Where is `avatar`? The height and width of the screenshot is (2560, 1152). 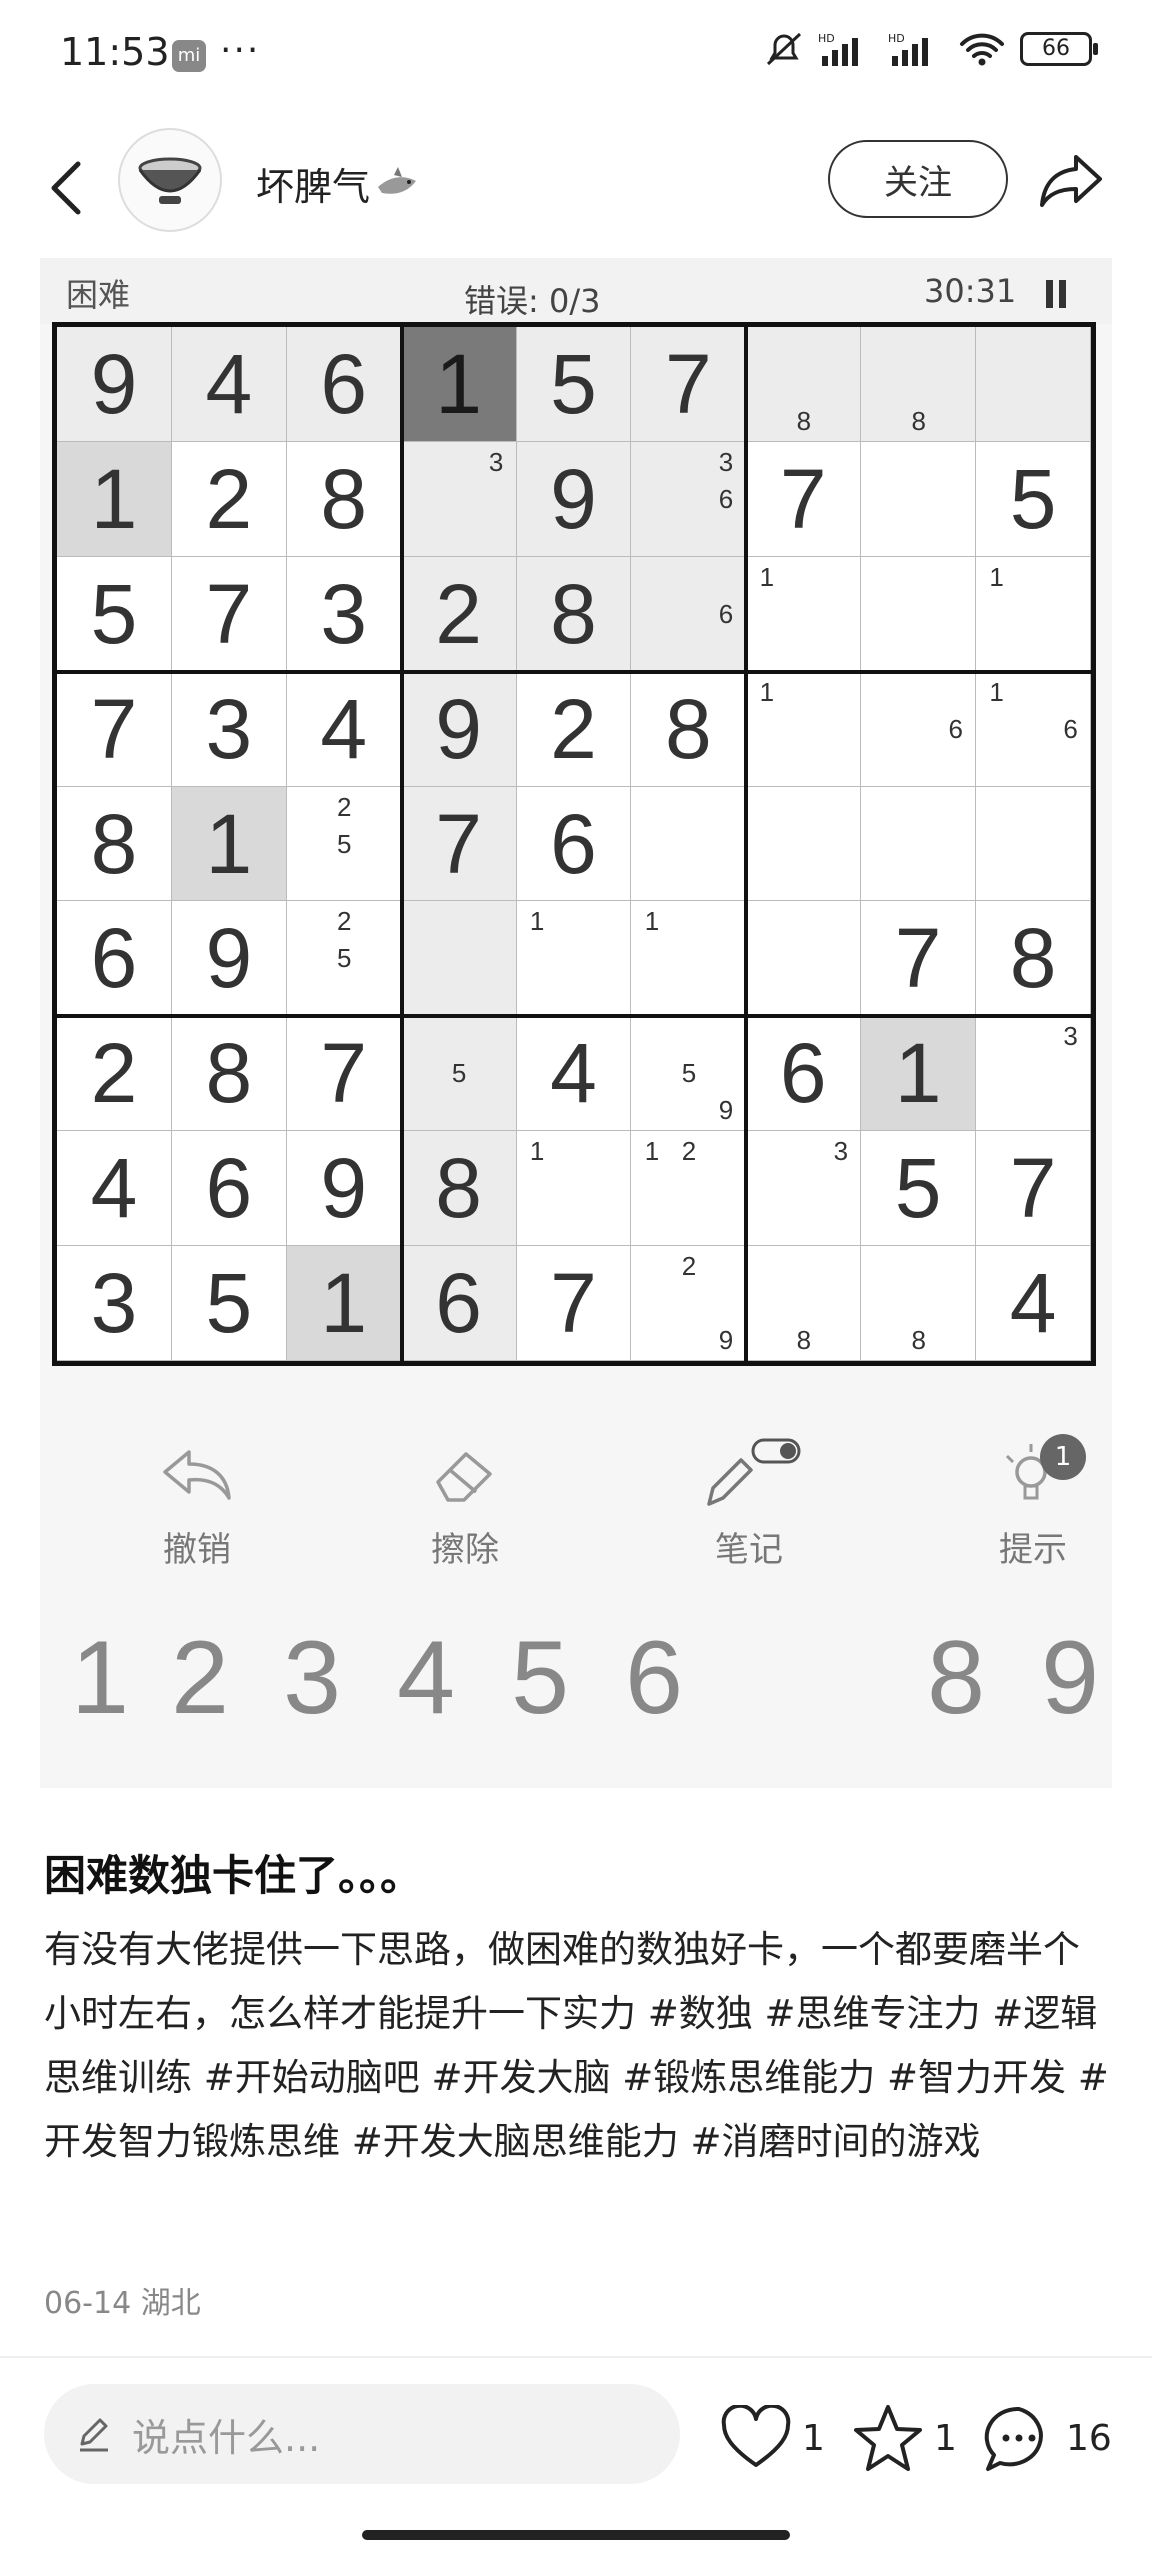
avatar is located at coordinates (170, 180).